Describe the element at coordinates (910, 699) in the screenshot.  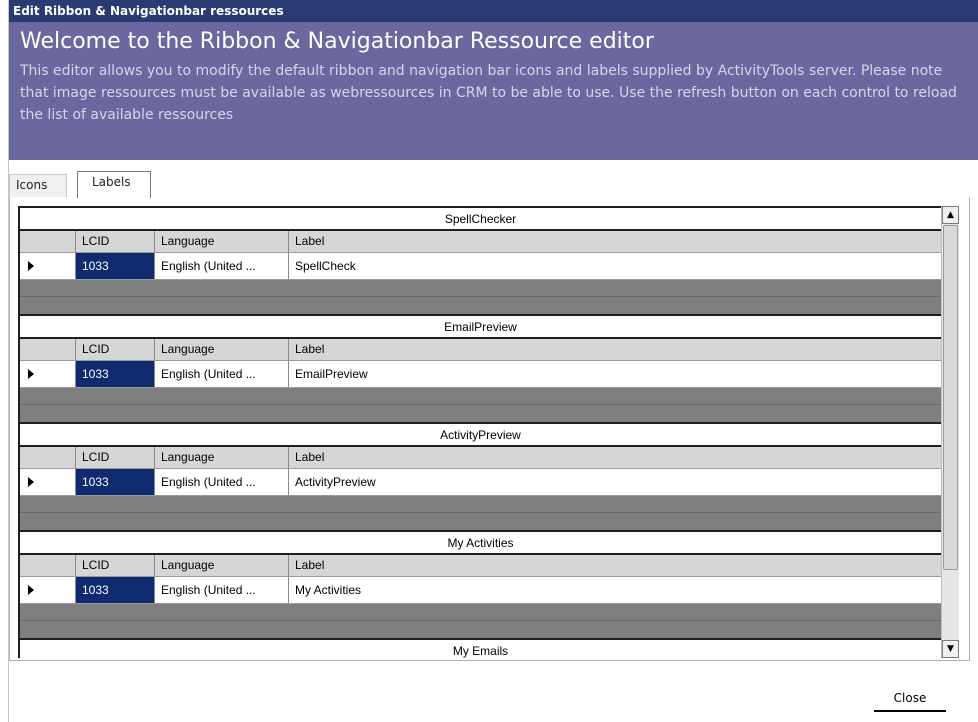
I see `close-button: Close` at that location.